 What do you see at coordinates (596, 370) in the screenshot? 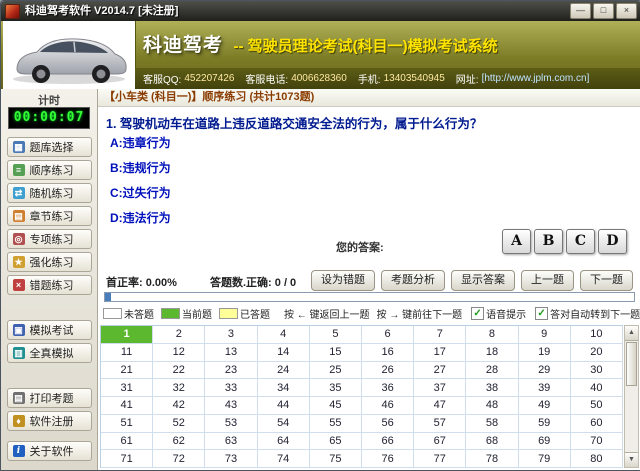
I see `grid-cell: 30` at bounding box center [596, 370].